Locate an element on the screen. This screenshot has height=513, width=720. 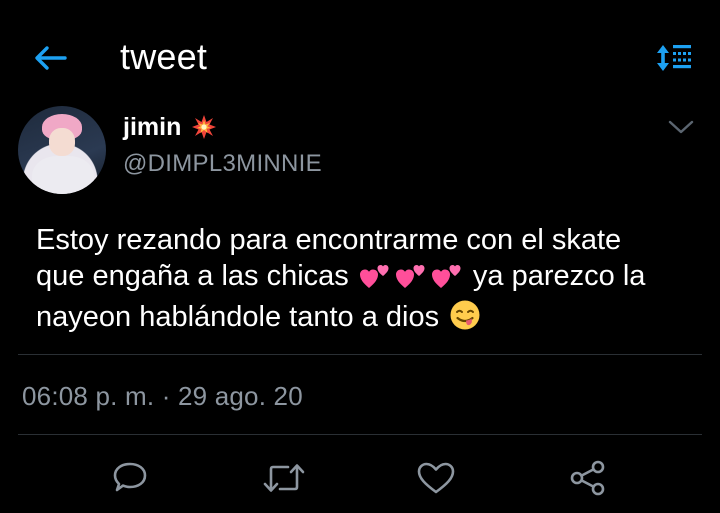
avatar-figure-body is located at coordinates (63, 175).